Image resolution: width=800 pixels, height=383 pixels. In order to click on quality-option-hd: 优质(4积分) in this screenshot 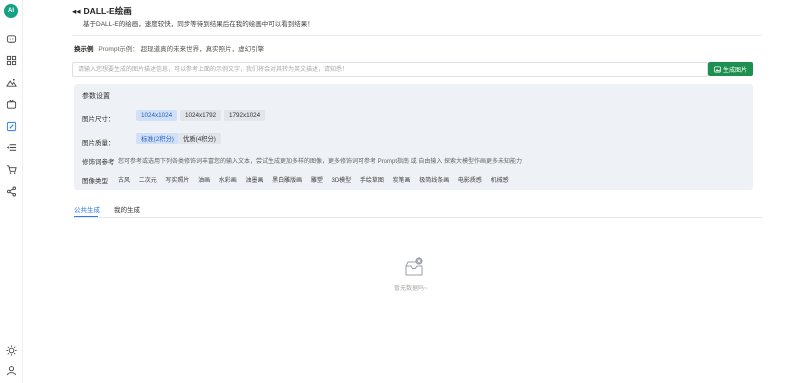, I will do `click(199, 138)`.